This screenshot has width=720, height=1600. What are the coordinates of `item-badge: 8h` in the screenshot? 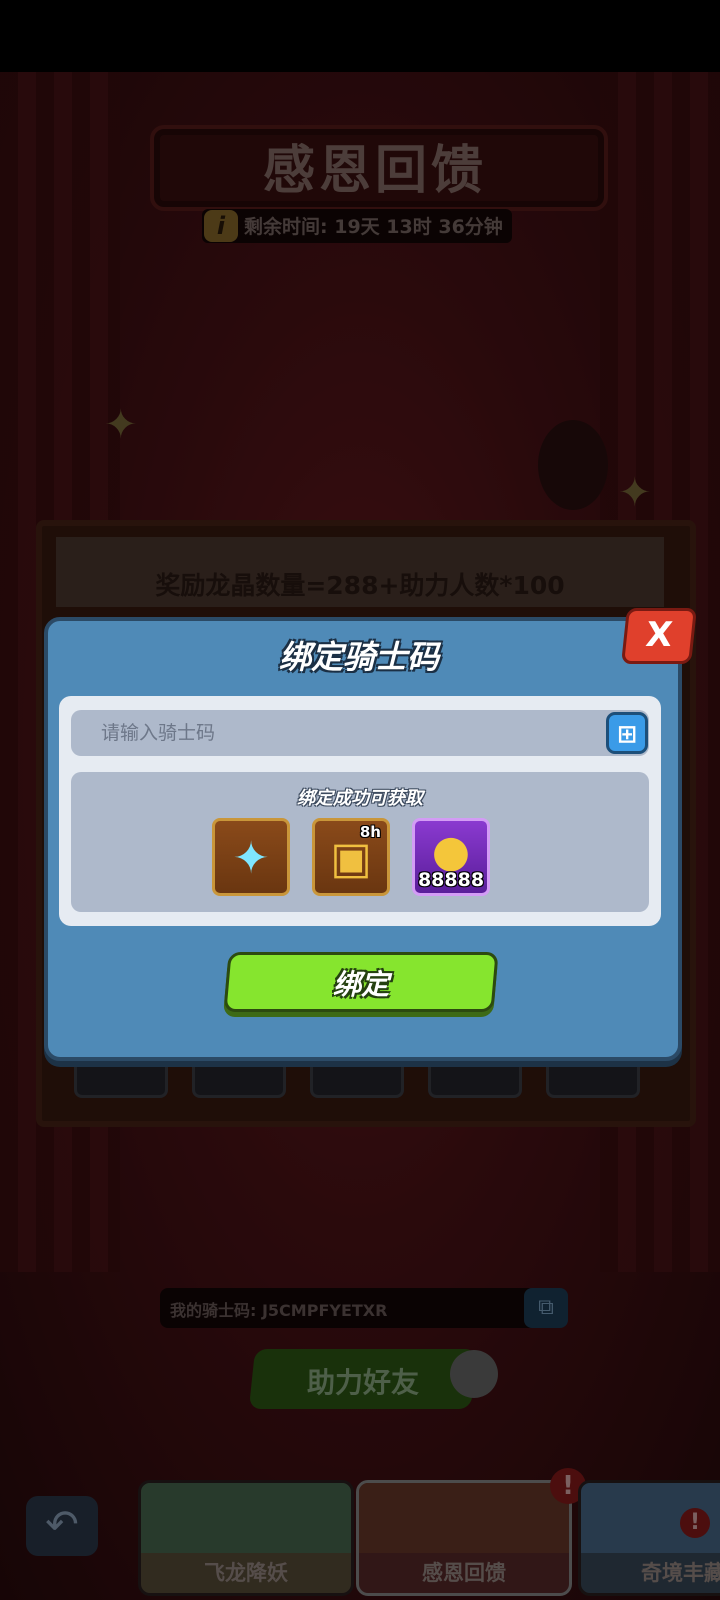 It's located at (370, 832).